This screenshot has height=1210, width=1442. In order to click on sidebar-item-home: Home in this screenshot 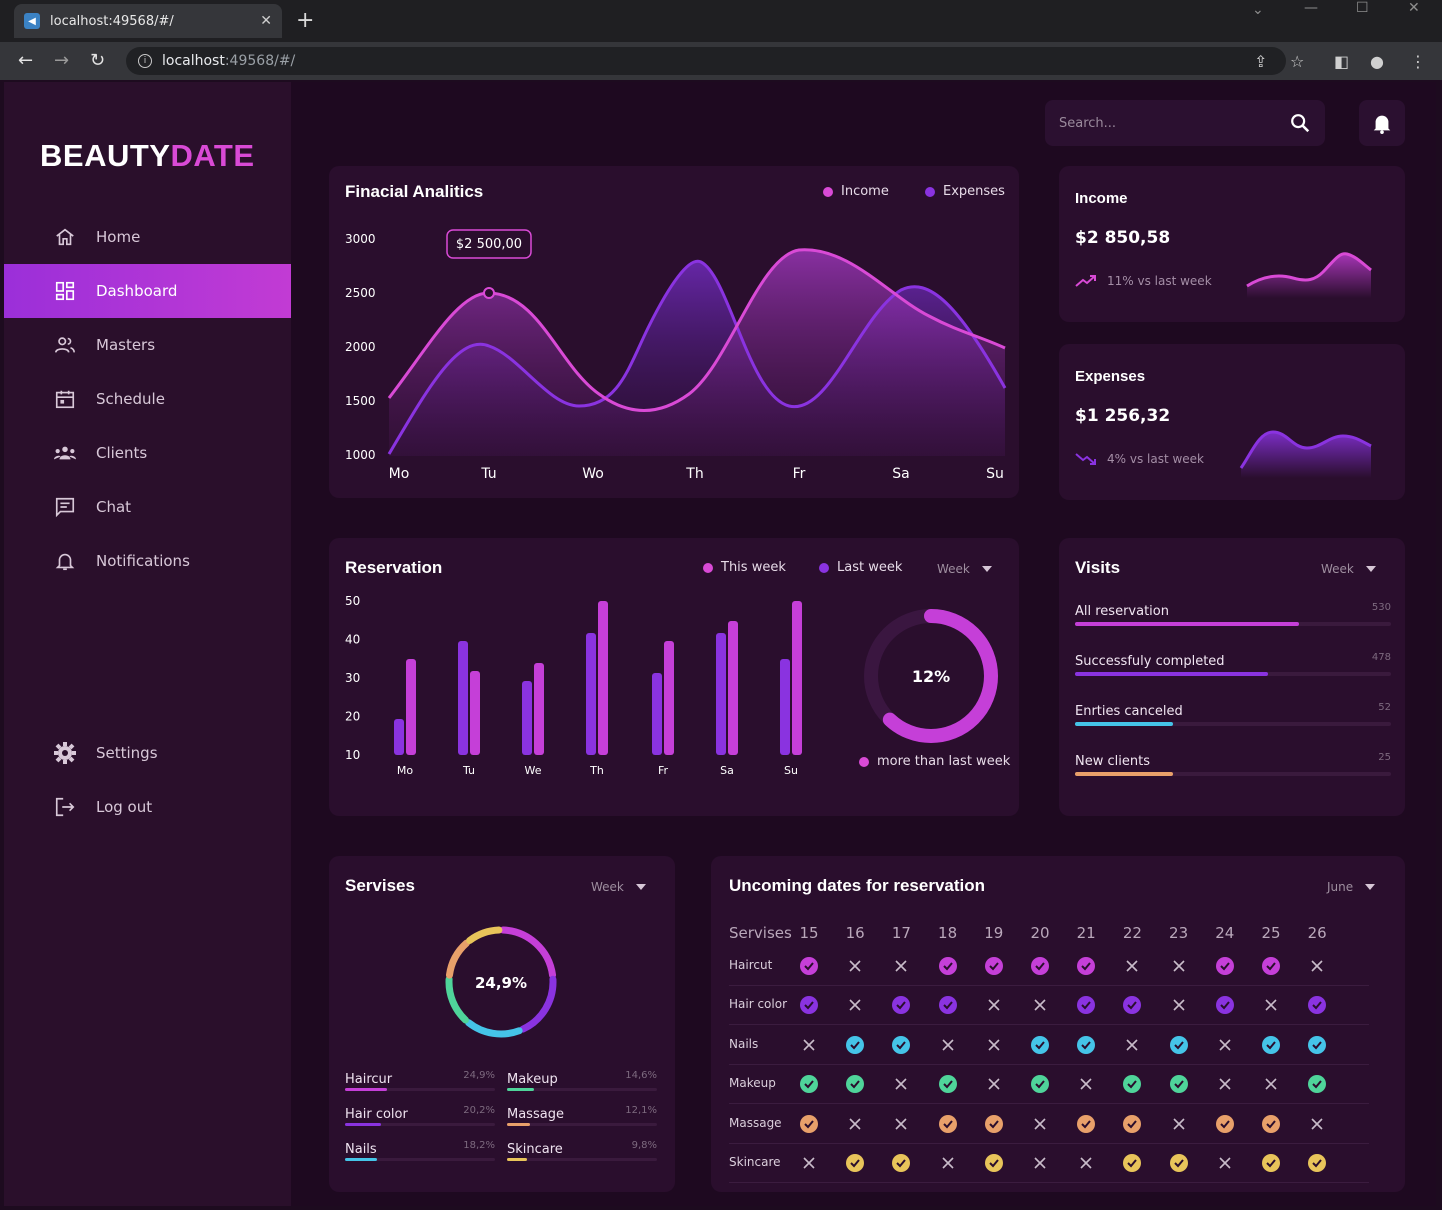, I will do `click(147, 237)`.